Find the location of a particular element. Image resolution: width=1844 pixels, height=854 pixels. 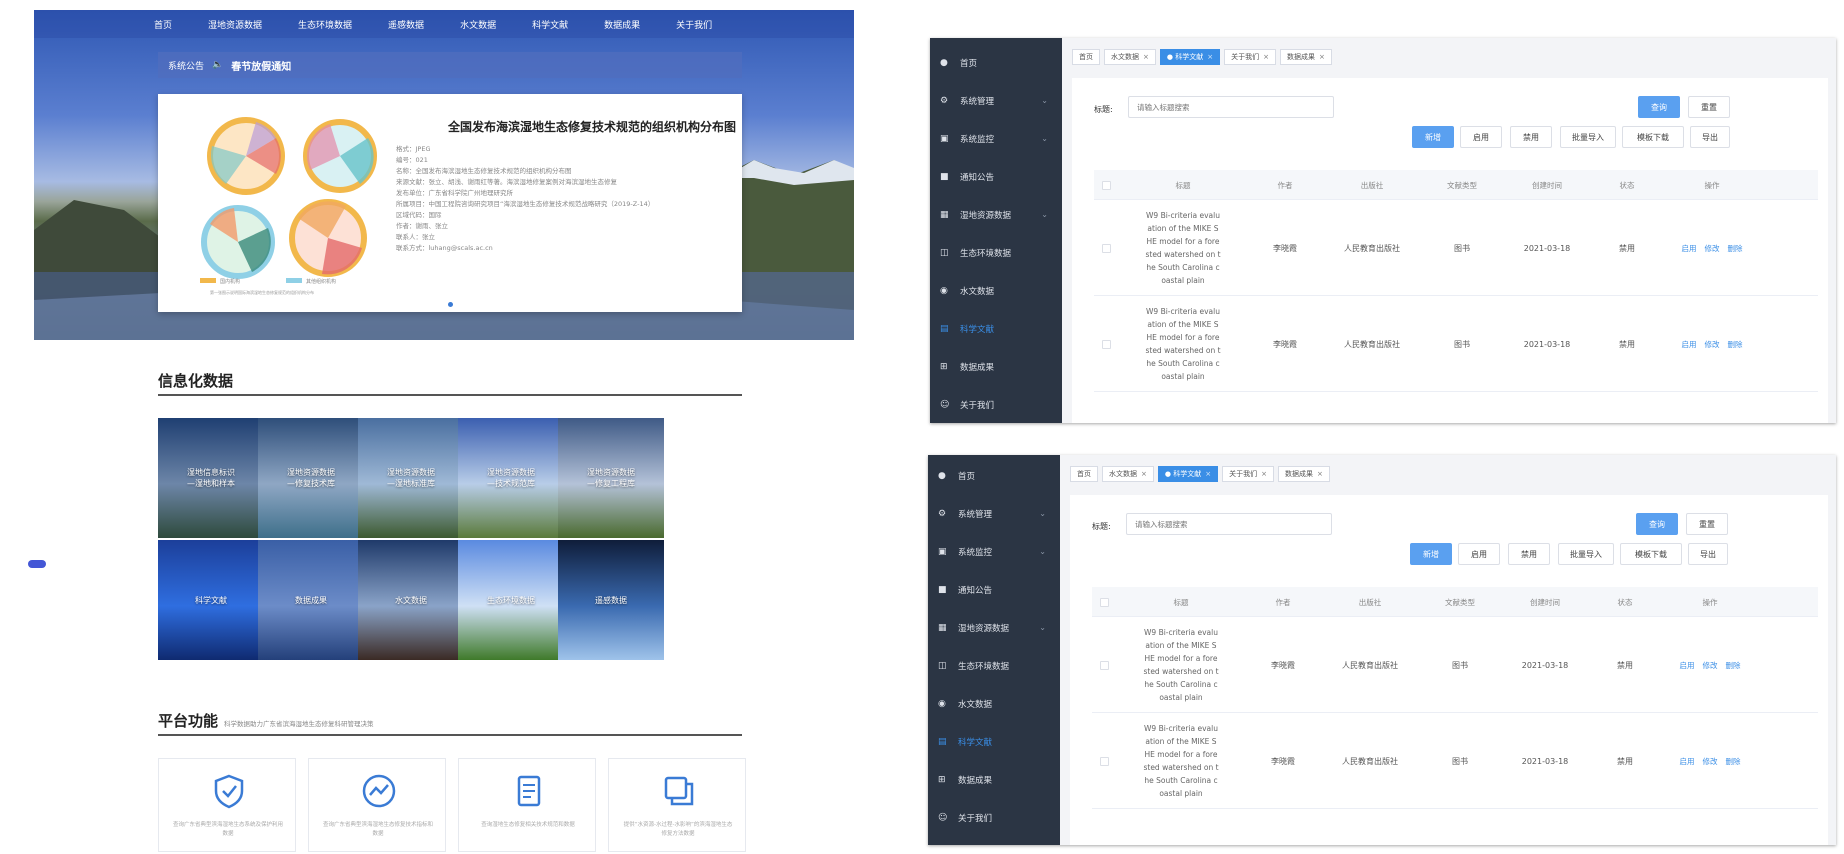

system-notice-bar: 系统公告 🔈 春节放假通知 is located at coordinates (450, 65).